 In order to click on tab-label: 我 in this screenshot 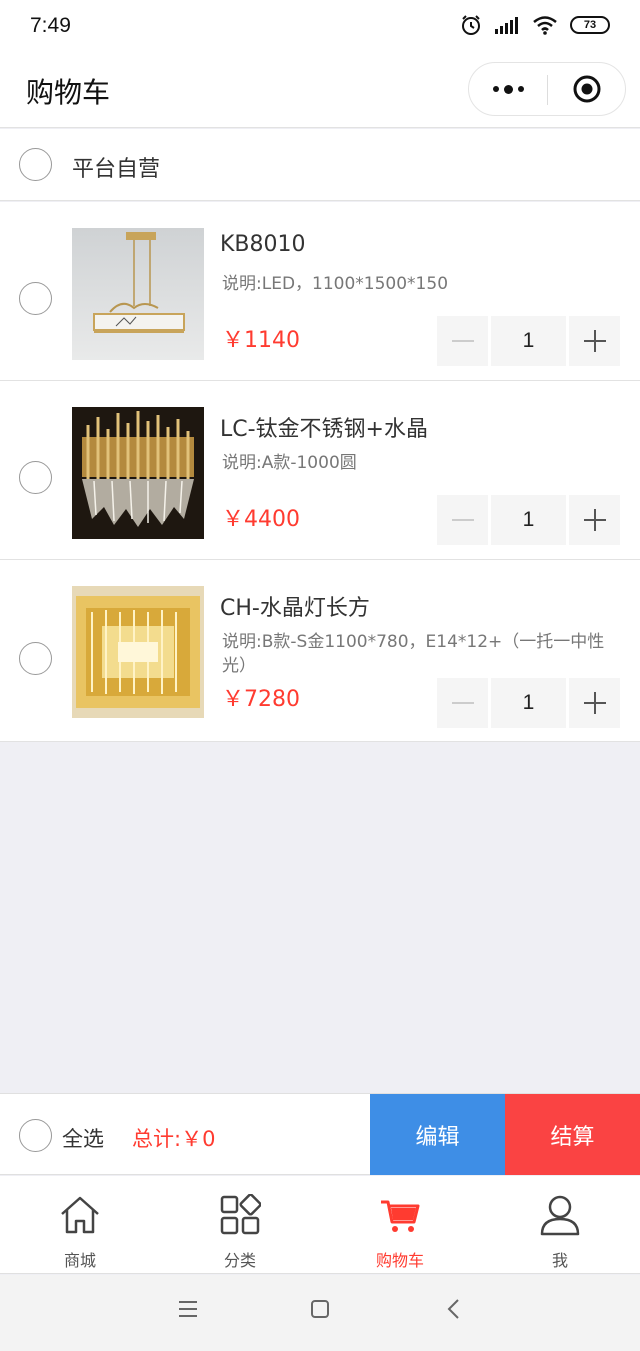, I will do `click(559, 1260)`.